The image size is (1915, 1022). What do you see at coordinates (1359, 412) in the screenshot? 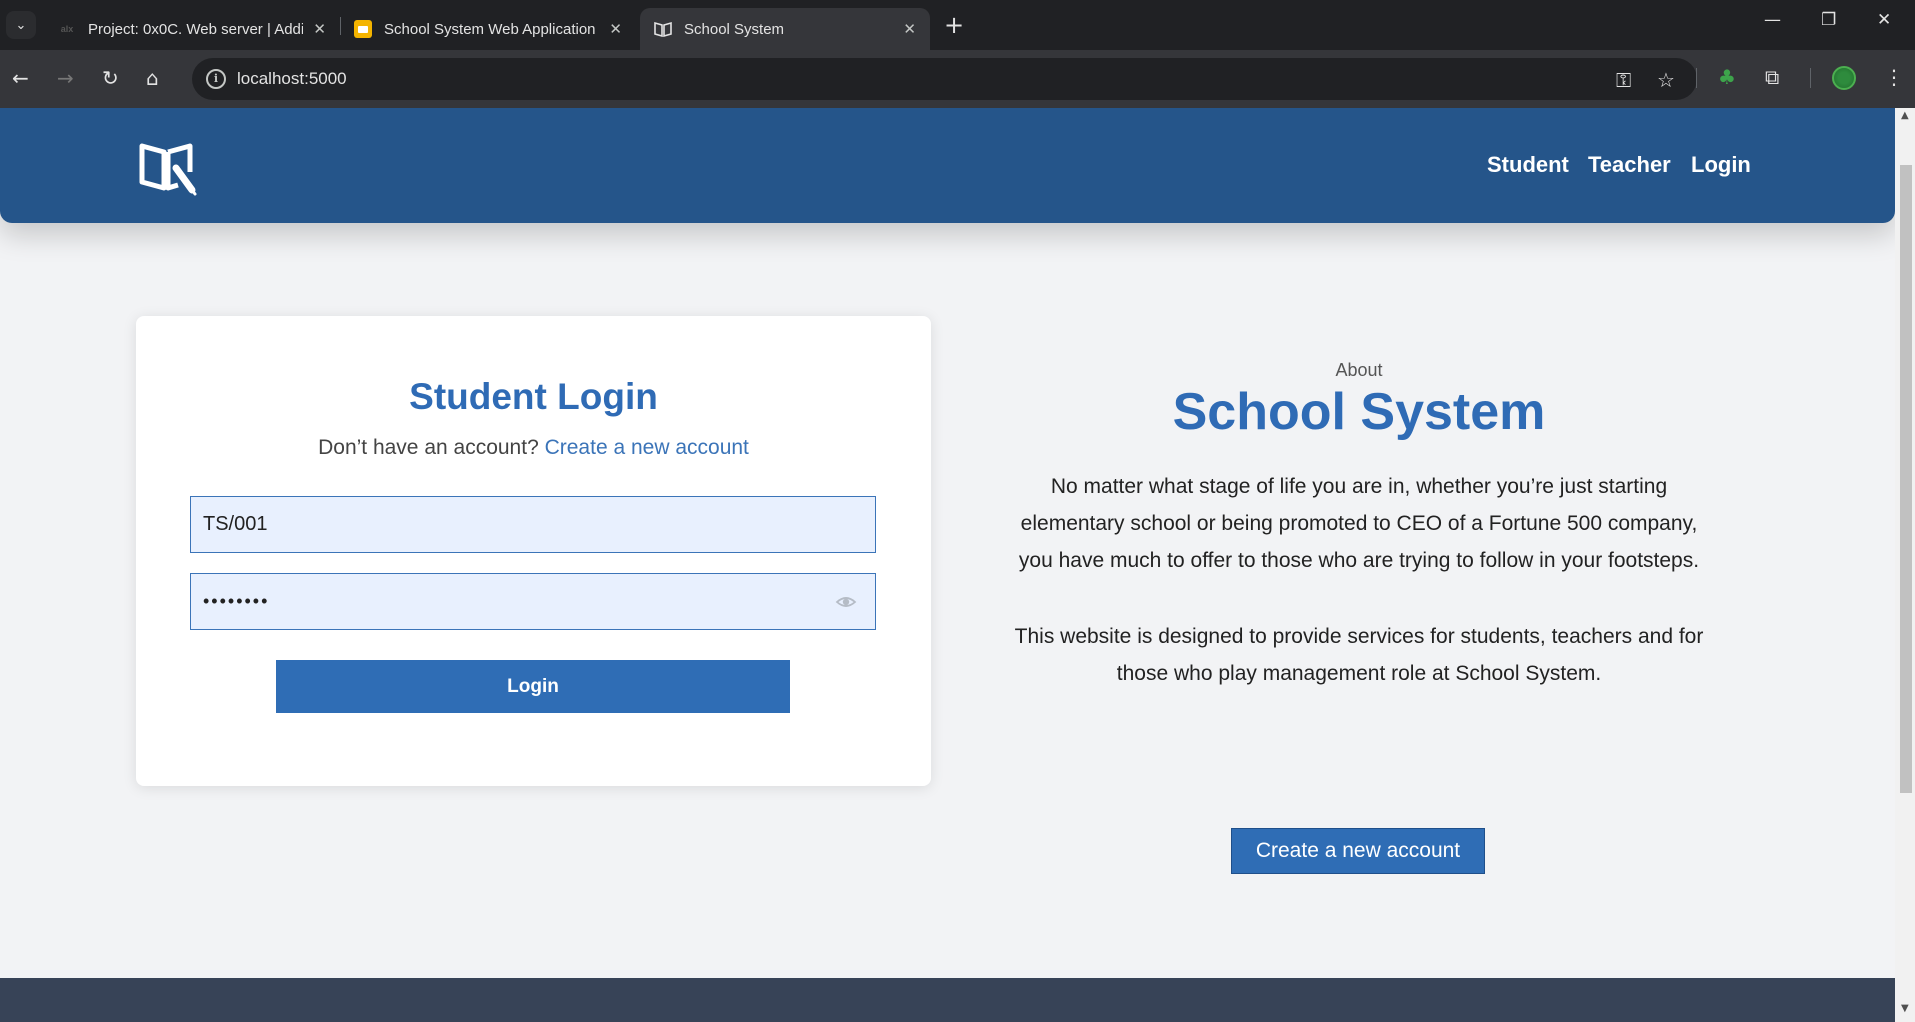
I see `about-title: School System` at bounding box center [1359, 412].